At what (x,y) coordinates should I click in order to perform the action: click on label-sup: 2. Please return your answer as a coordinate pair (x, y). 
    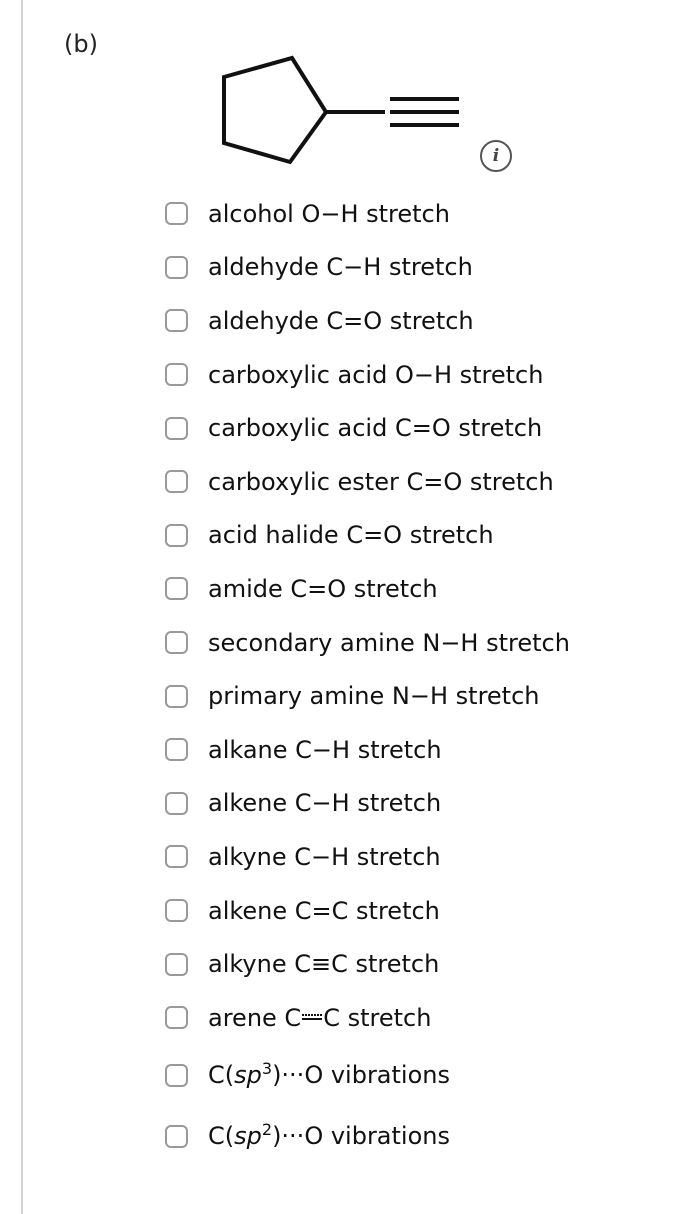
    Looking at the image, I should click on (267, 1129).